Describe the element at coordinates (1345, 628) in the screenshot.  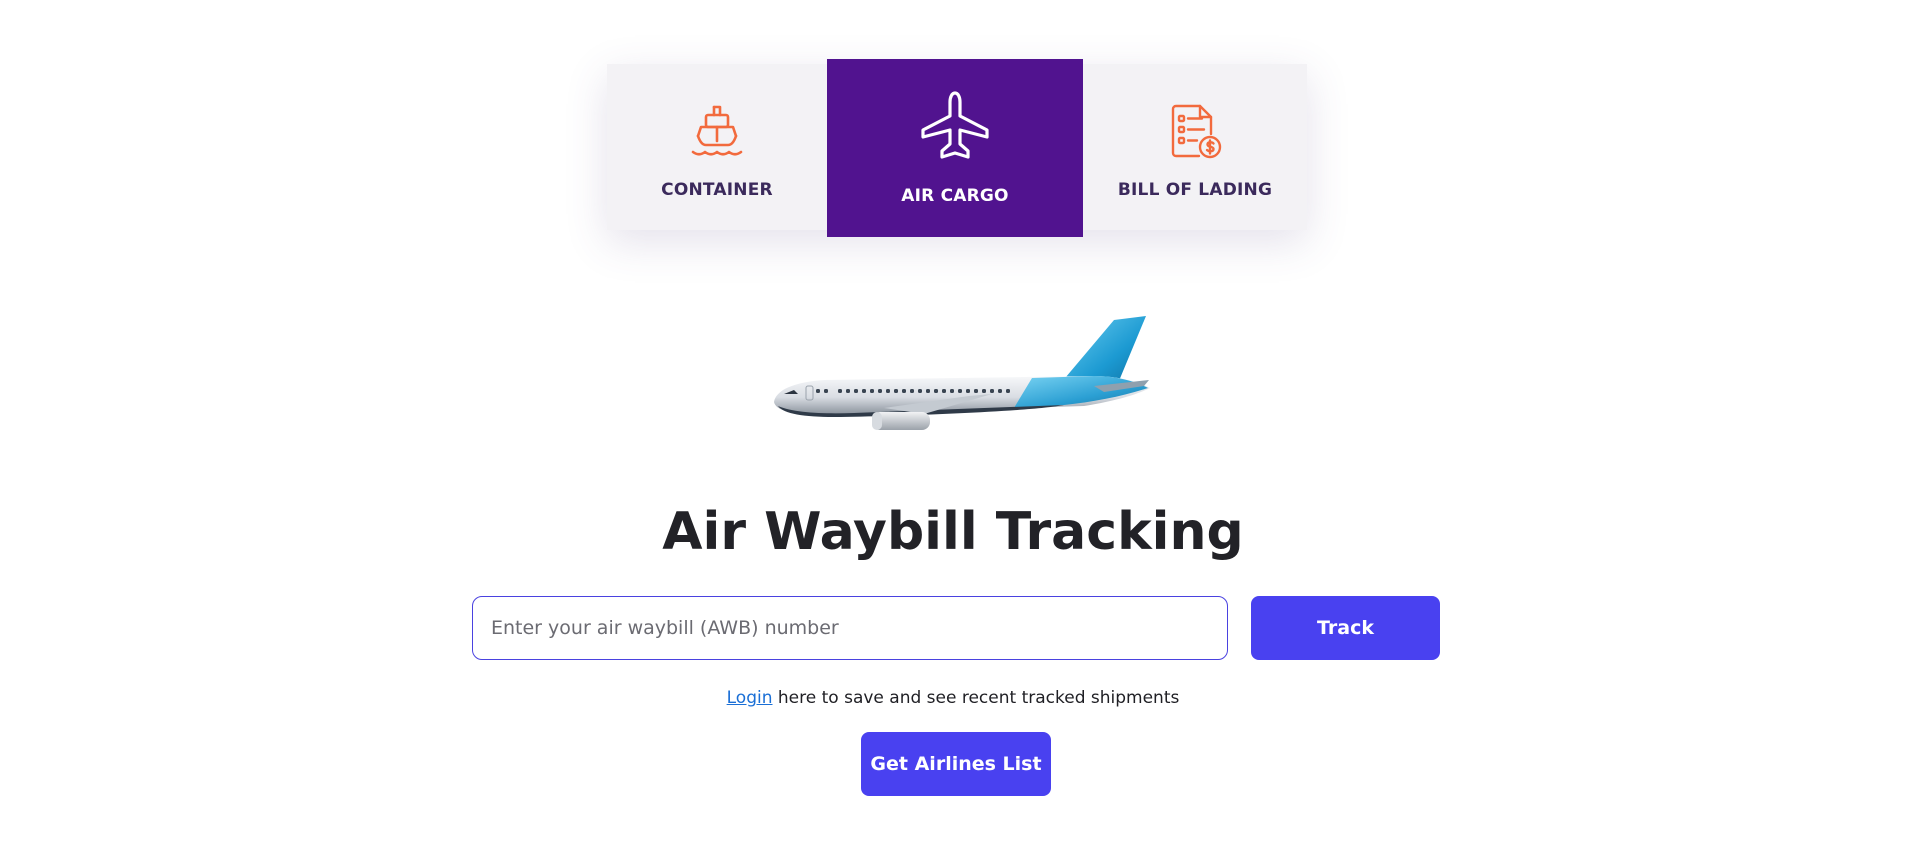
I see `track-button: Track` at that location.